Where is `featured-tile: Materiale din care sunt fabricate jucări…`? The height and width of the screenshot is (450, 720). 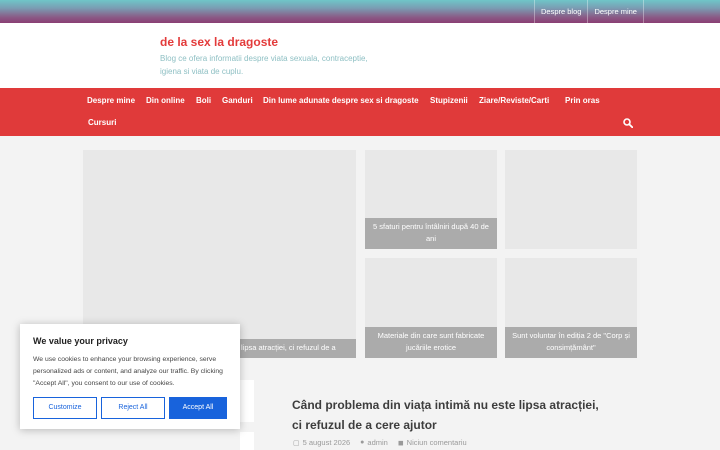
featured-tile: Materiale din care sunt fabricate jucări… is located at coordinates (431, 308).